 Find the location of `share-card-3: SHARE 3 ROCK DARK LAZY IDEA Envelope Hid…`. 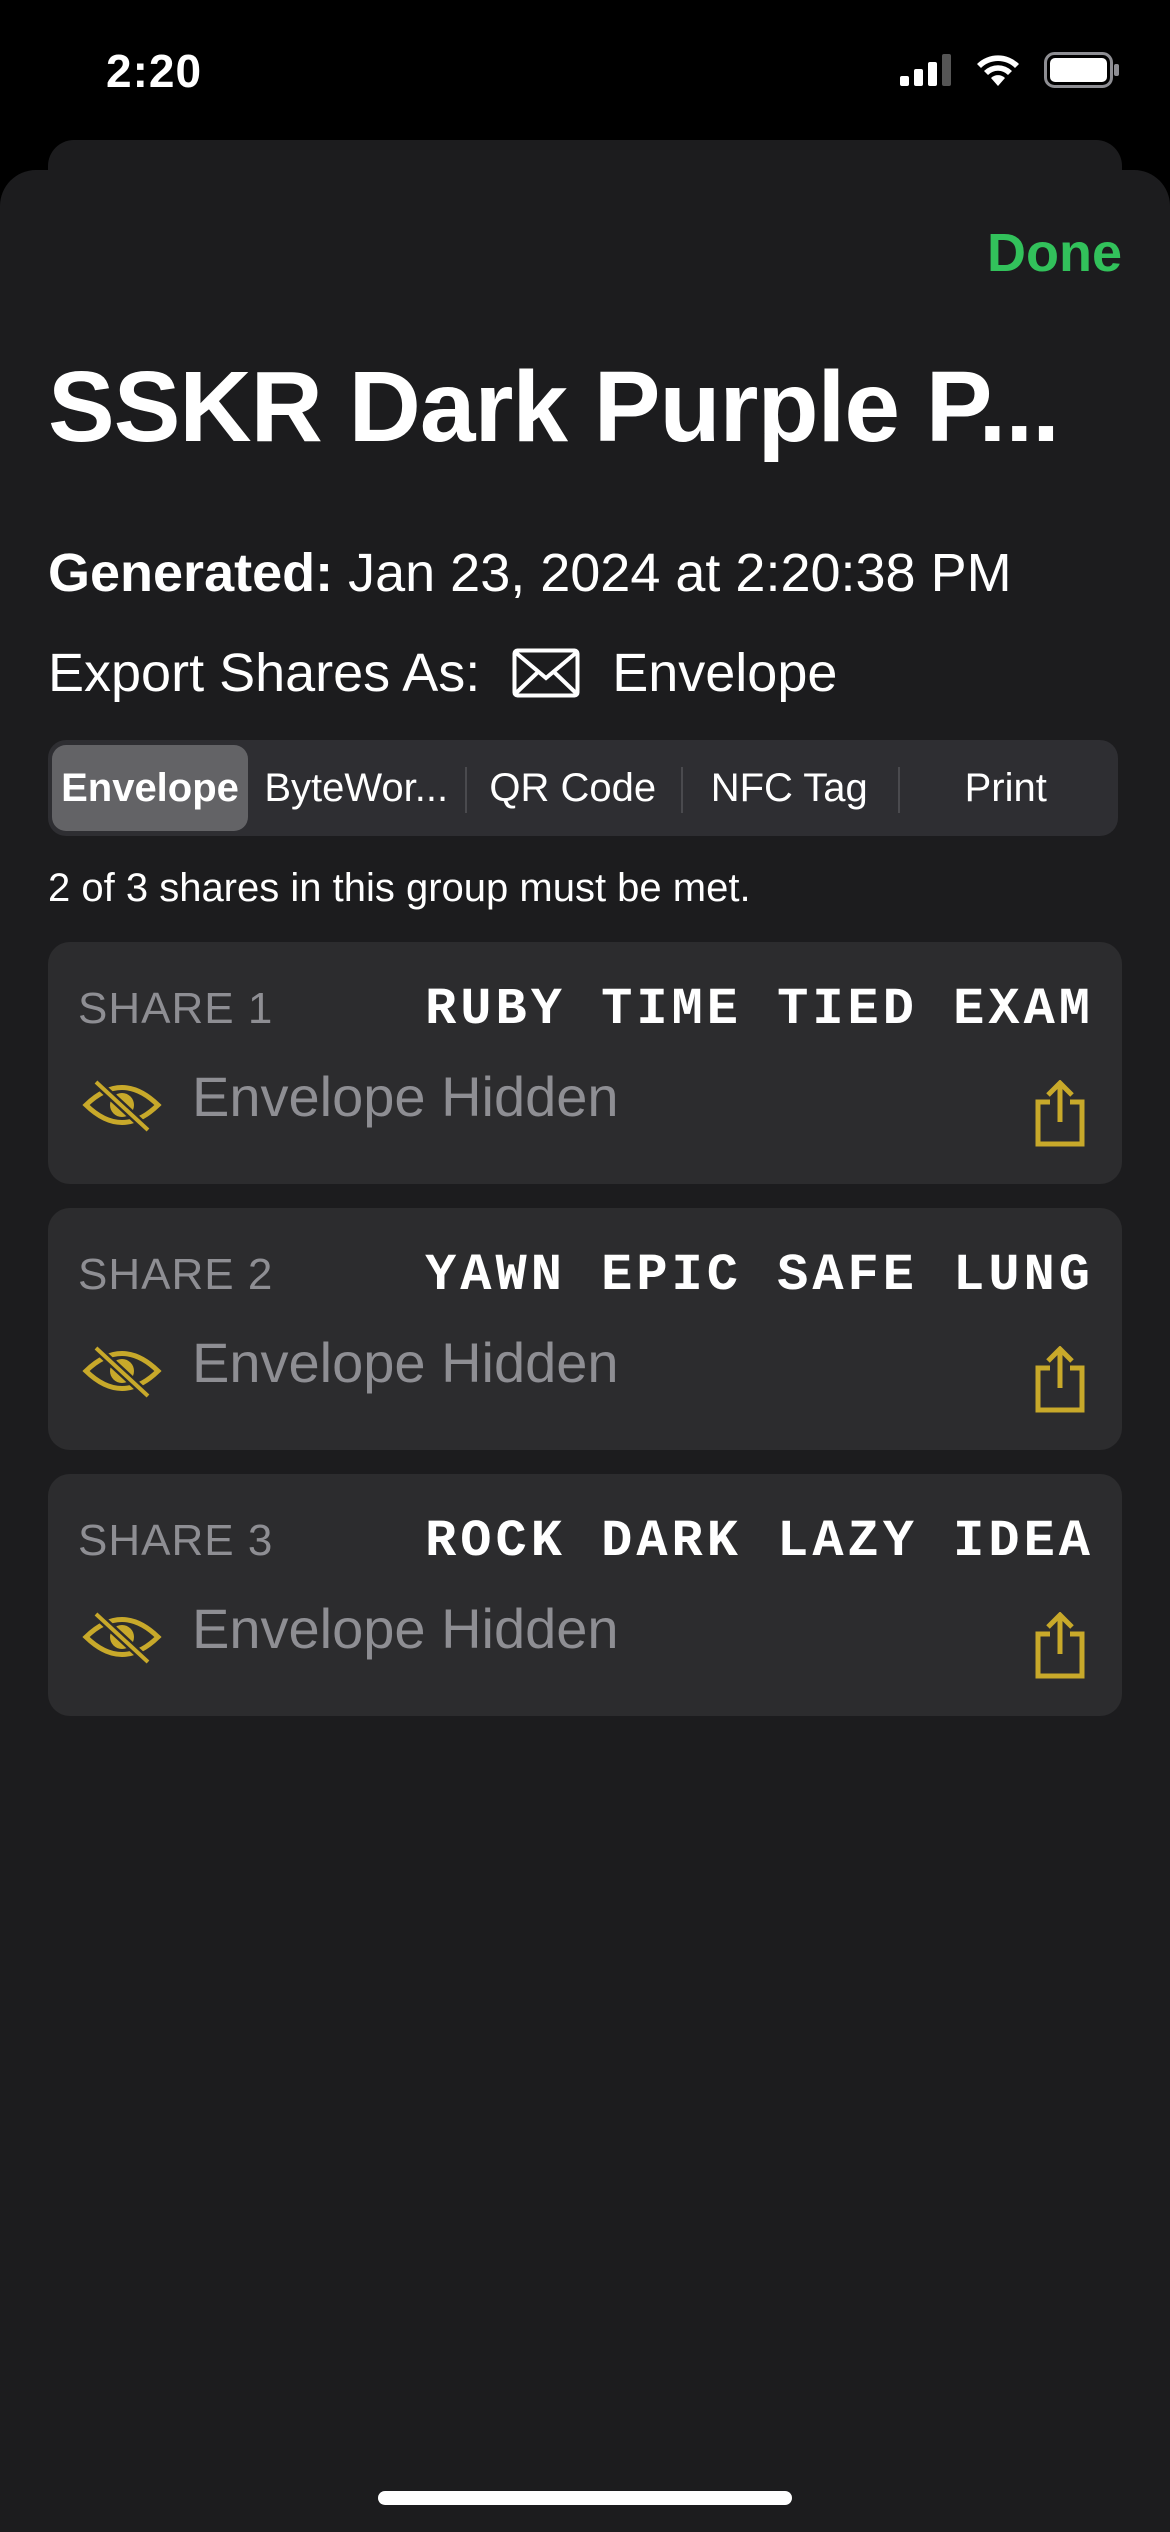

share-card-3: SHARE 3 ROCK DARK LAZY IDEA Envelope Hid… is located at coordinates (585, 1595).